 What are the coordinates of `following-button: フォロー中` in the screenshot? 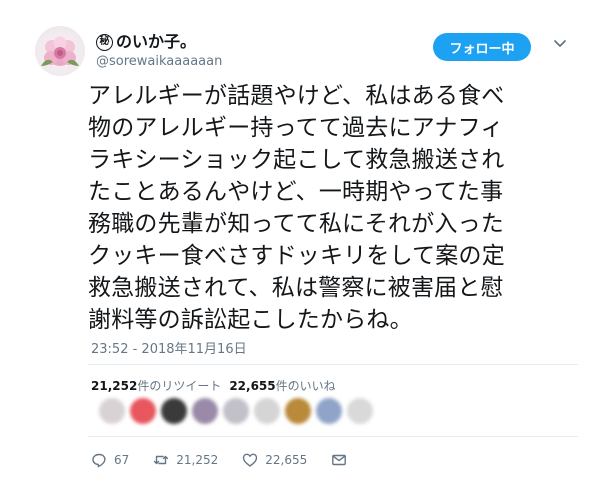 It's located at (482, 47).